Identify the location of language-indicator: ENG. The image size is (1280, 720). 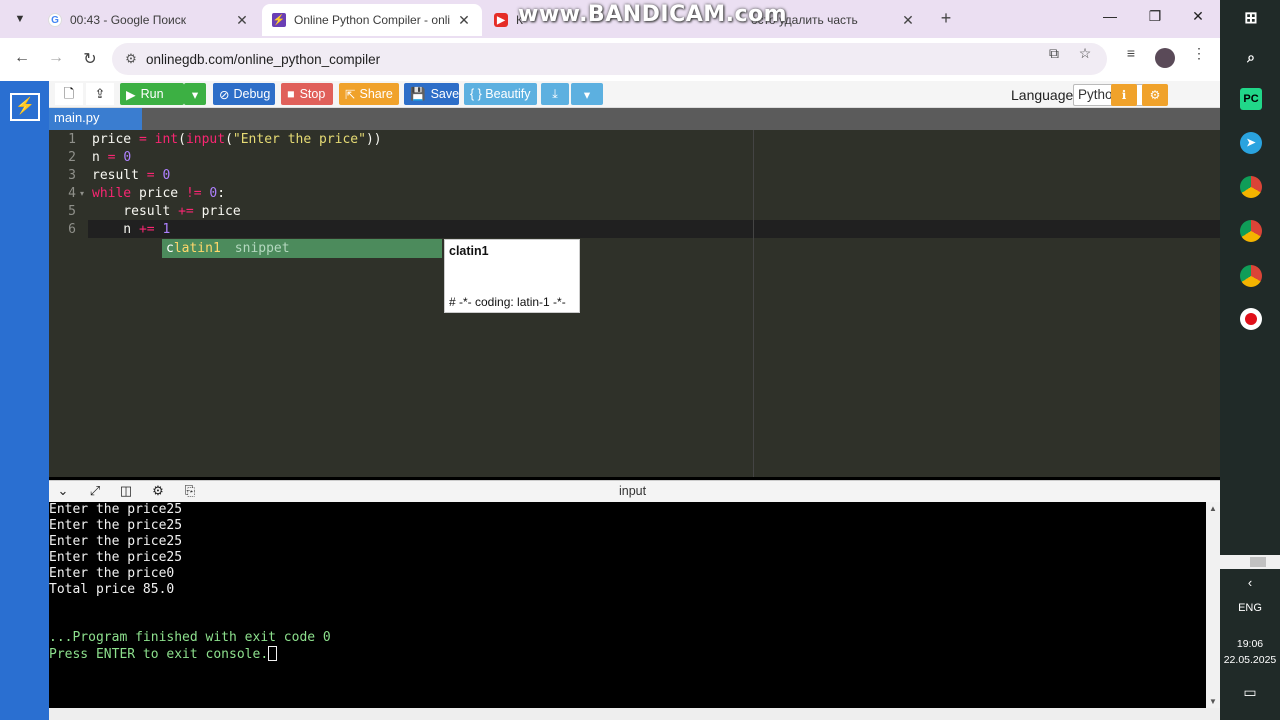
(1250, 608).